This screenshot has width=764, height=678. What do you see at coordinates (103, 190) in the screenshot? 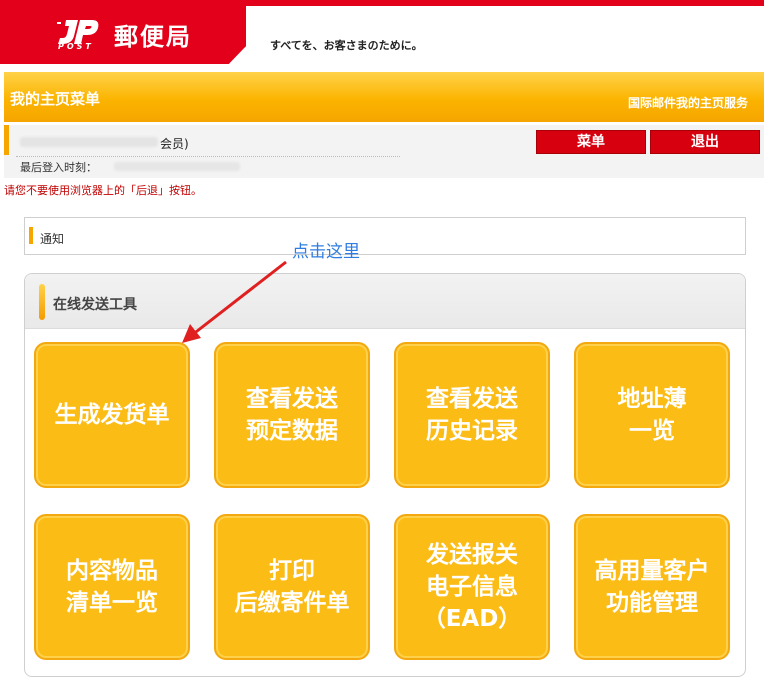
I see `back-button-warning: 请您不要使用浏览器上的「后退」按钮。` at bounding box center [103, 190].